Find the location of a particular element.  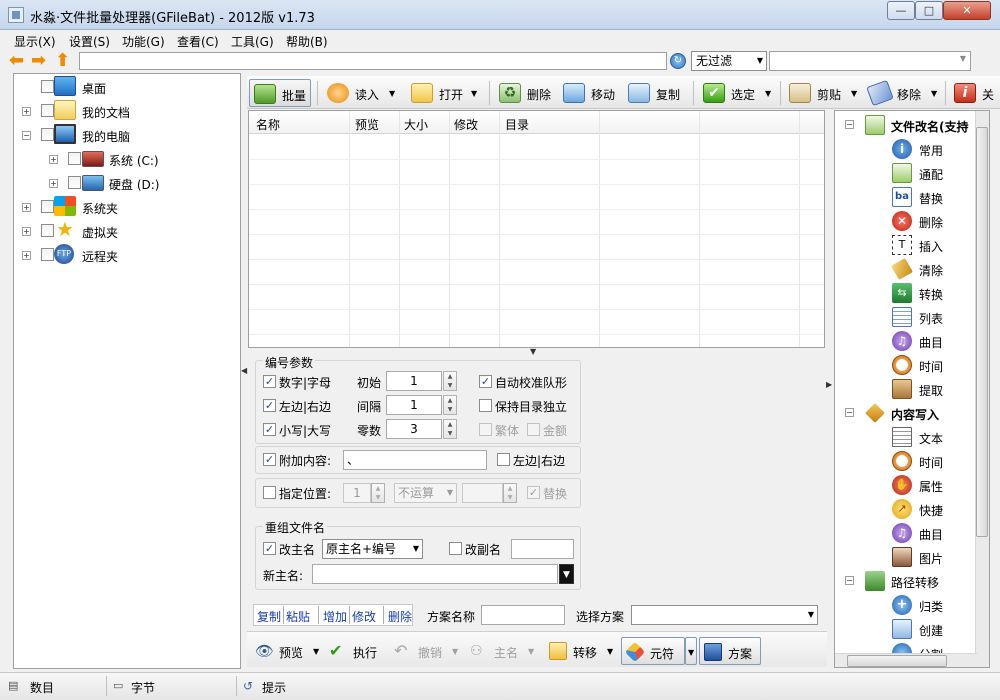

scheme-paste-link: 粘贴 is located at coordinates (298, 616).